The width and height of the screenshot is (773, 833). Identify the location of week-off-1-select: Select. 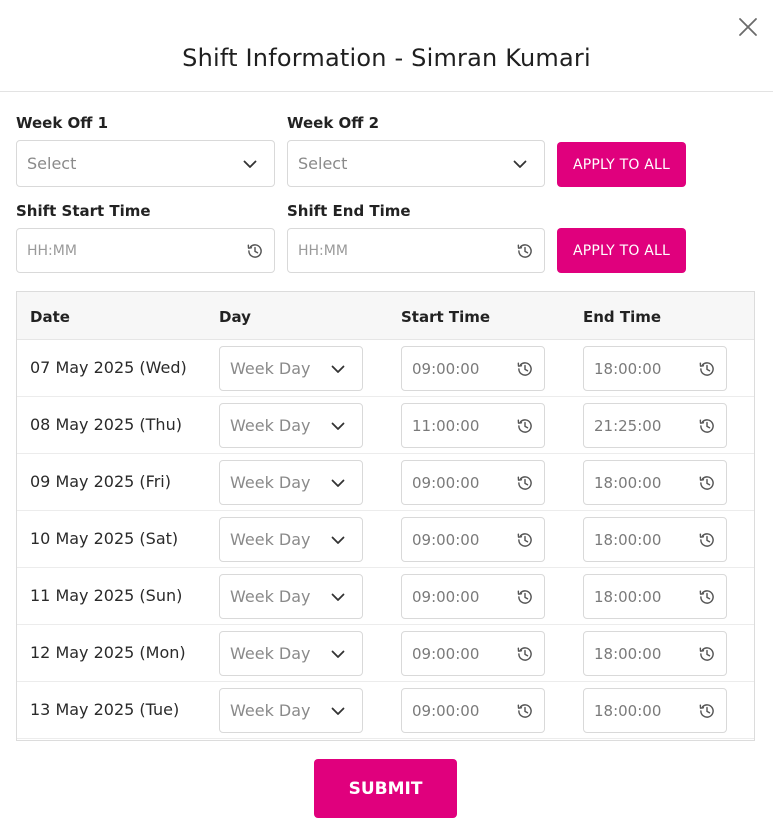
(145, 163).